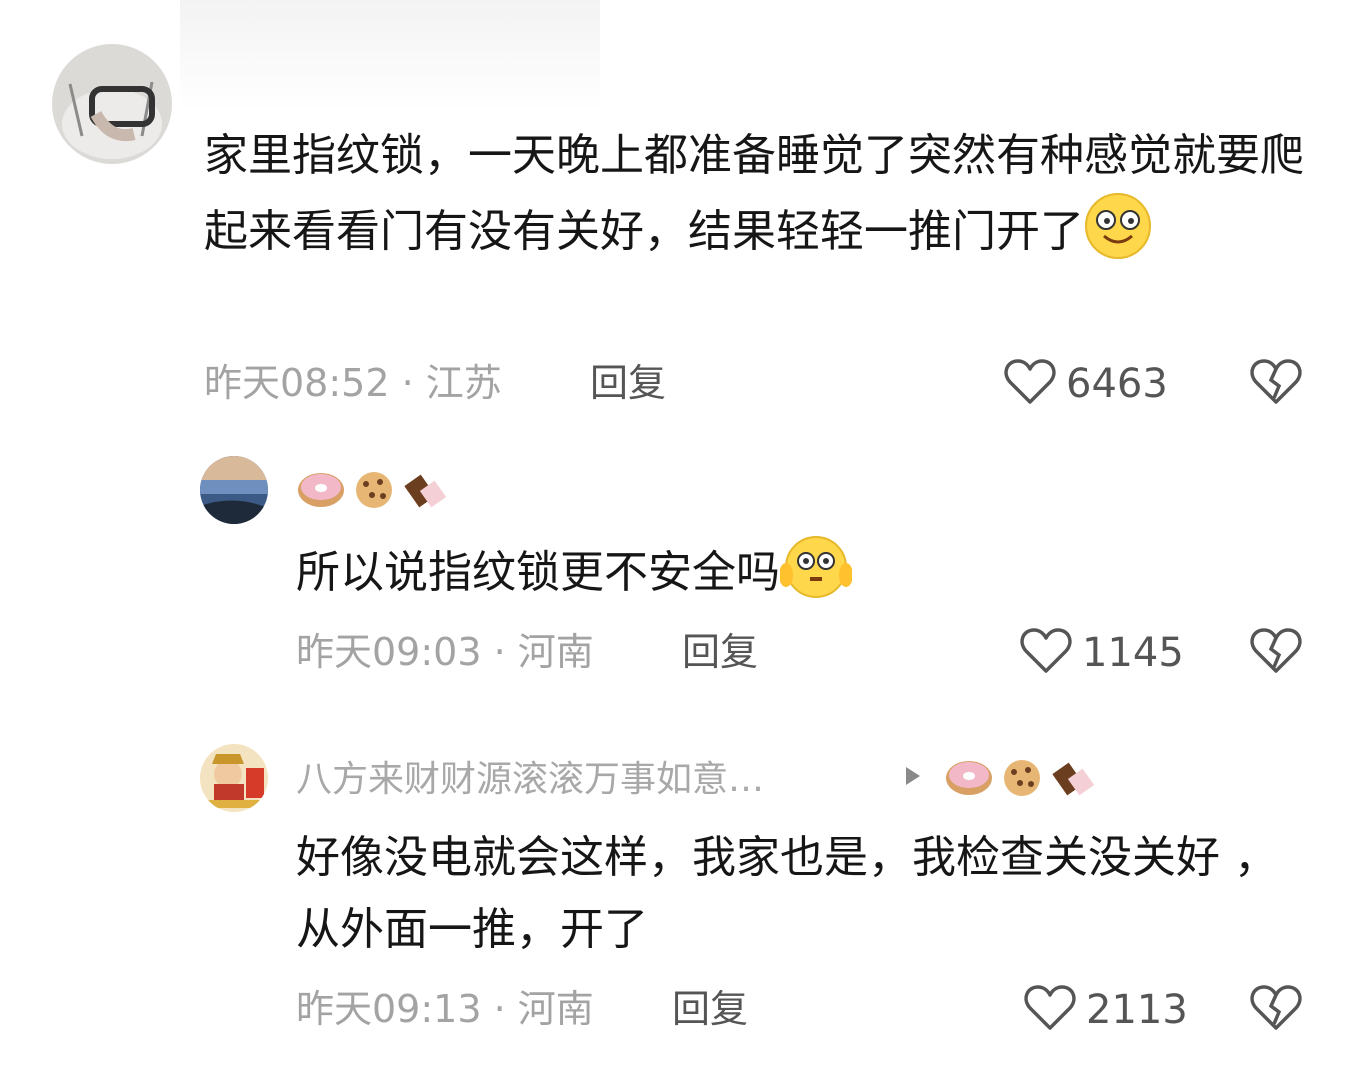 The height and width of the screenshot is (1080, 1366). What do you see at coordinates (1137, 1010) in the screenshot?
I see `like-count: 2113` at bounding box center [1137, 1010].